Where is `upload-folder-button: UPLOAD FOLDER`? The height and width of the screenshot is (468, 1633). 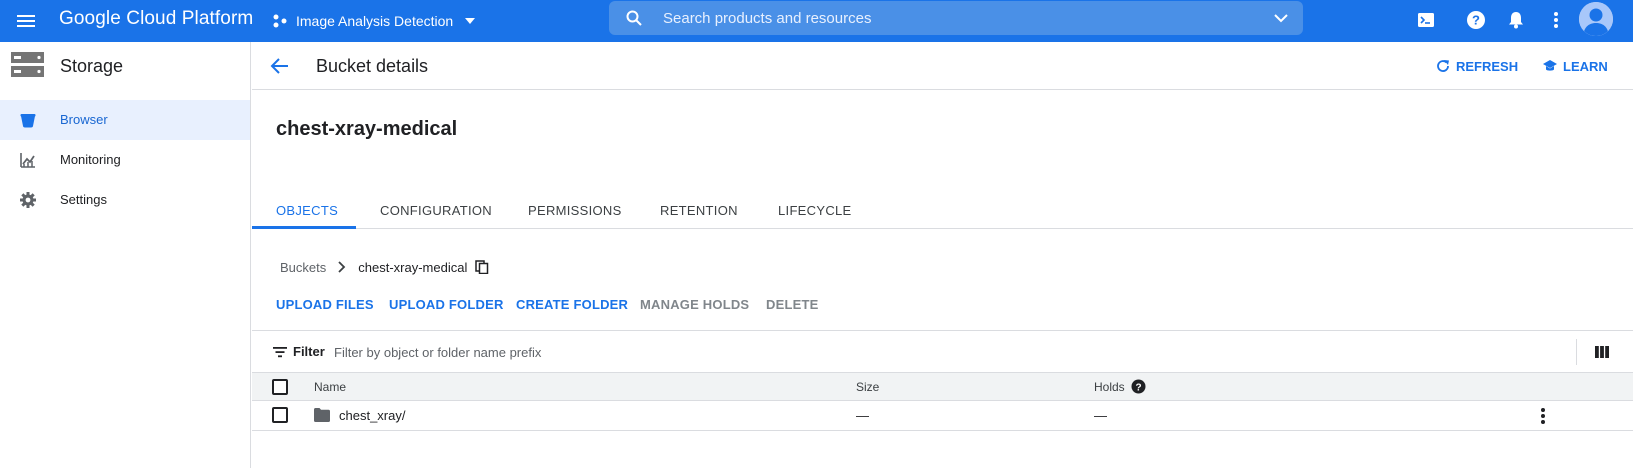
upload-folder-button: UPLOAD FOLDER is located at coordinates (446, 304).